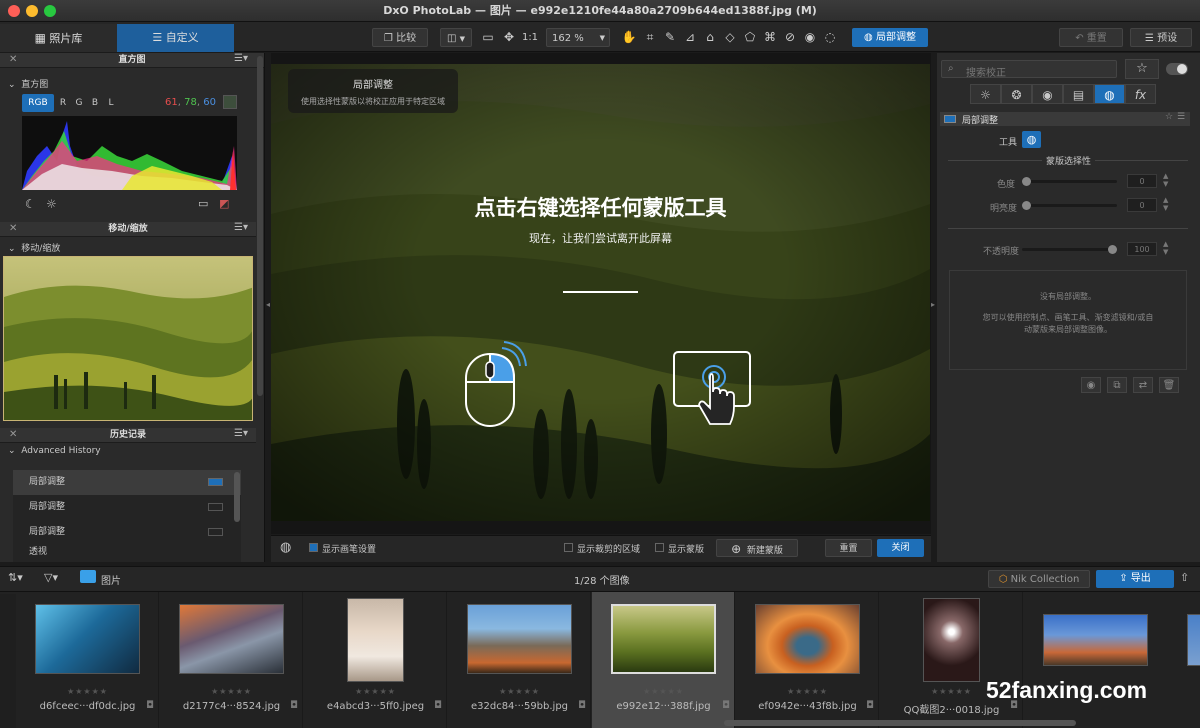  Describe the element at coordinates (128, 338) in the screenshot. I see `navigator-preview` at that location.